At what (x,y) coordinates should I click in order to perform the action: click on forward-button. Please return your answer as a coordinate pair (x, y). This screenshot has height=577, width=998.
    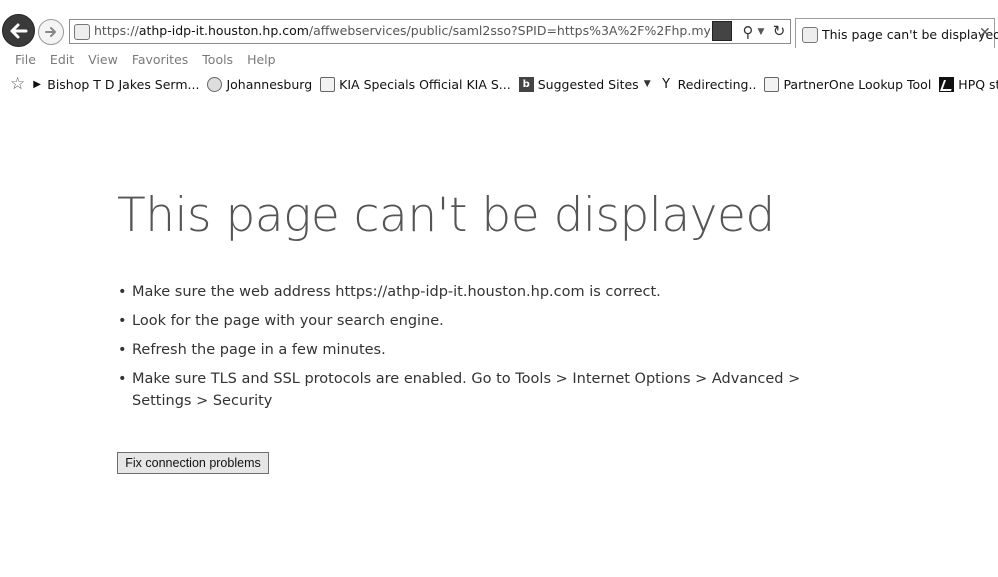
    Looking at the image, I should click on (51, 32).